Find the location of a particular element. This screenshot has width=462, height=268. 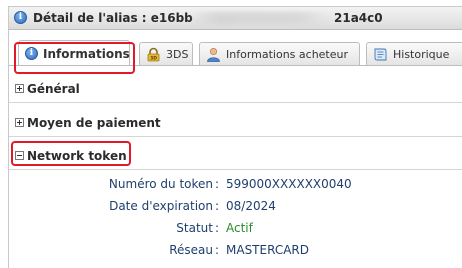

svg-text: 3D is located at coordinates (153, 59).